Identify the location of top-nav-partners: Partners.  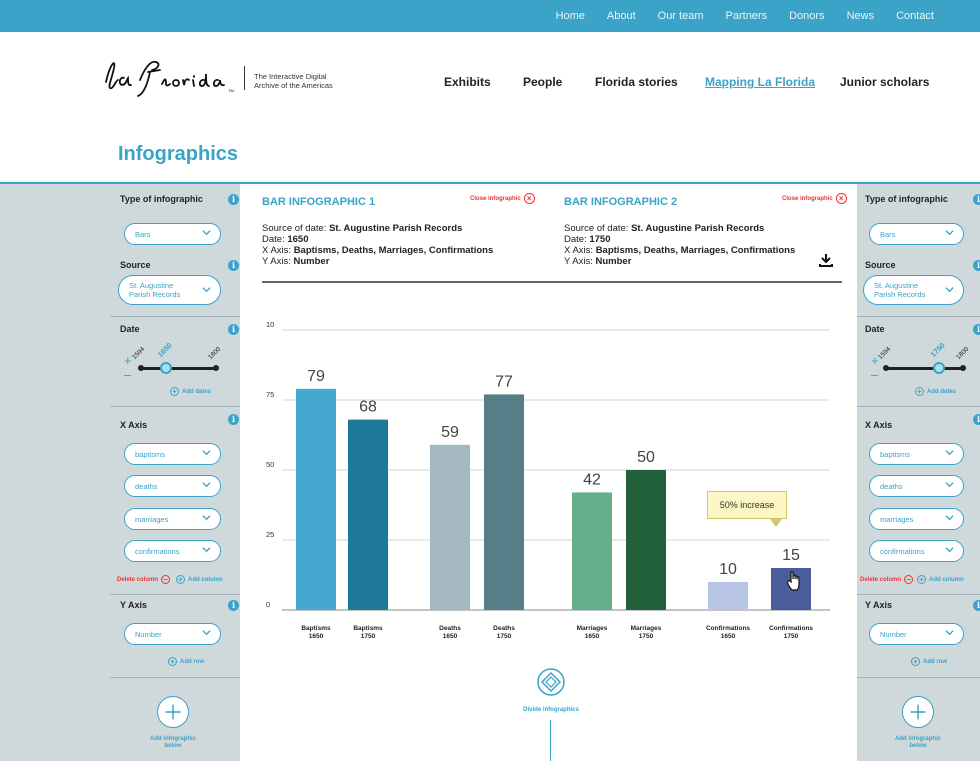
(747, 16).